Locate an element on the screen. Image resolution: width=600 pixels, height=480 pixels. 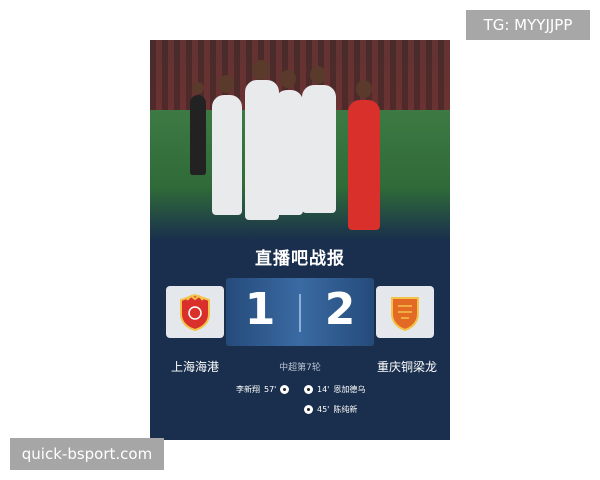
referee-figure is located at coordinates (198, 135).